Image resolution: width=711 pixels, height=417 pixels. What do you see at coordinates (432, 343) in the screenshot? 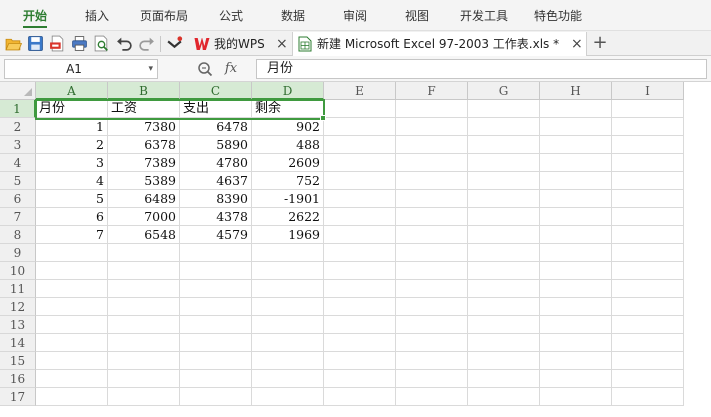
I see `cell-f14` at bounding box center [432, 343].